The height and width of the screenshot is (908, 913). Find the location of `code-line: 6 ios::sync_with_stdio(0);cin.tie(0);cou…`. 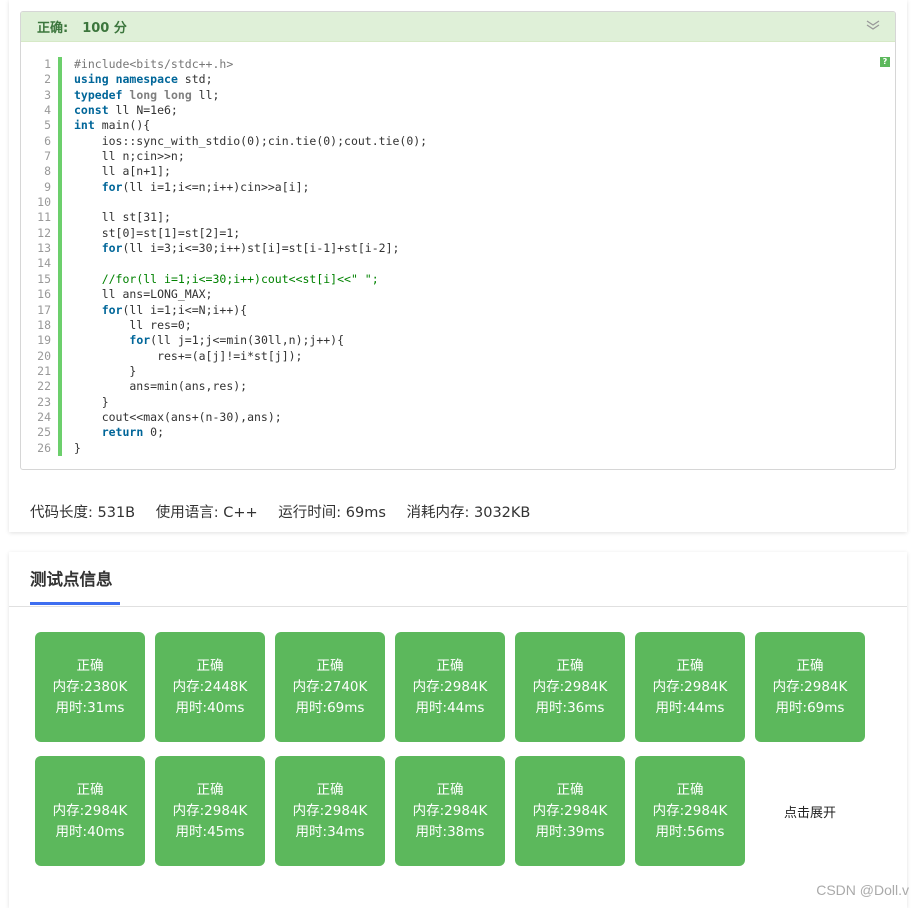

code-line: 6 ios::sync_with_stdio(0);cin.tie(0);cou… is located at coordinates (451, 141).